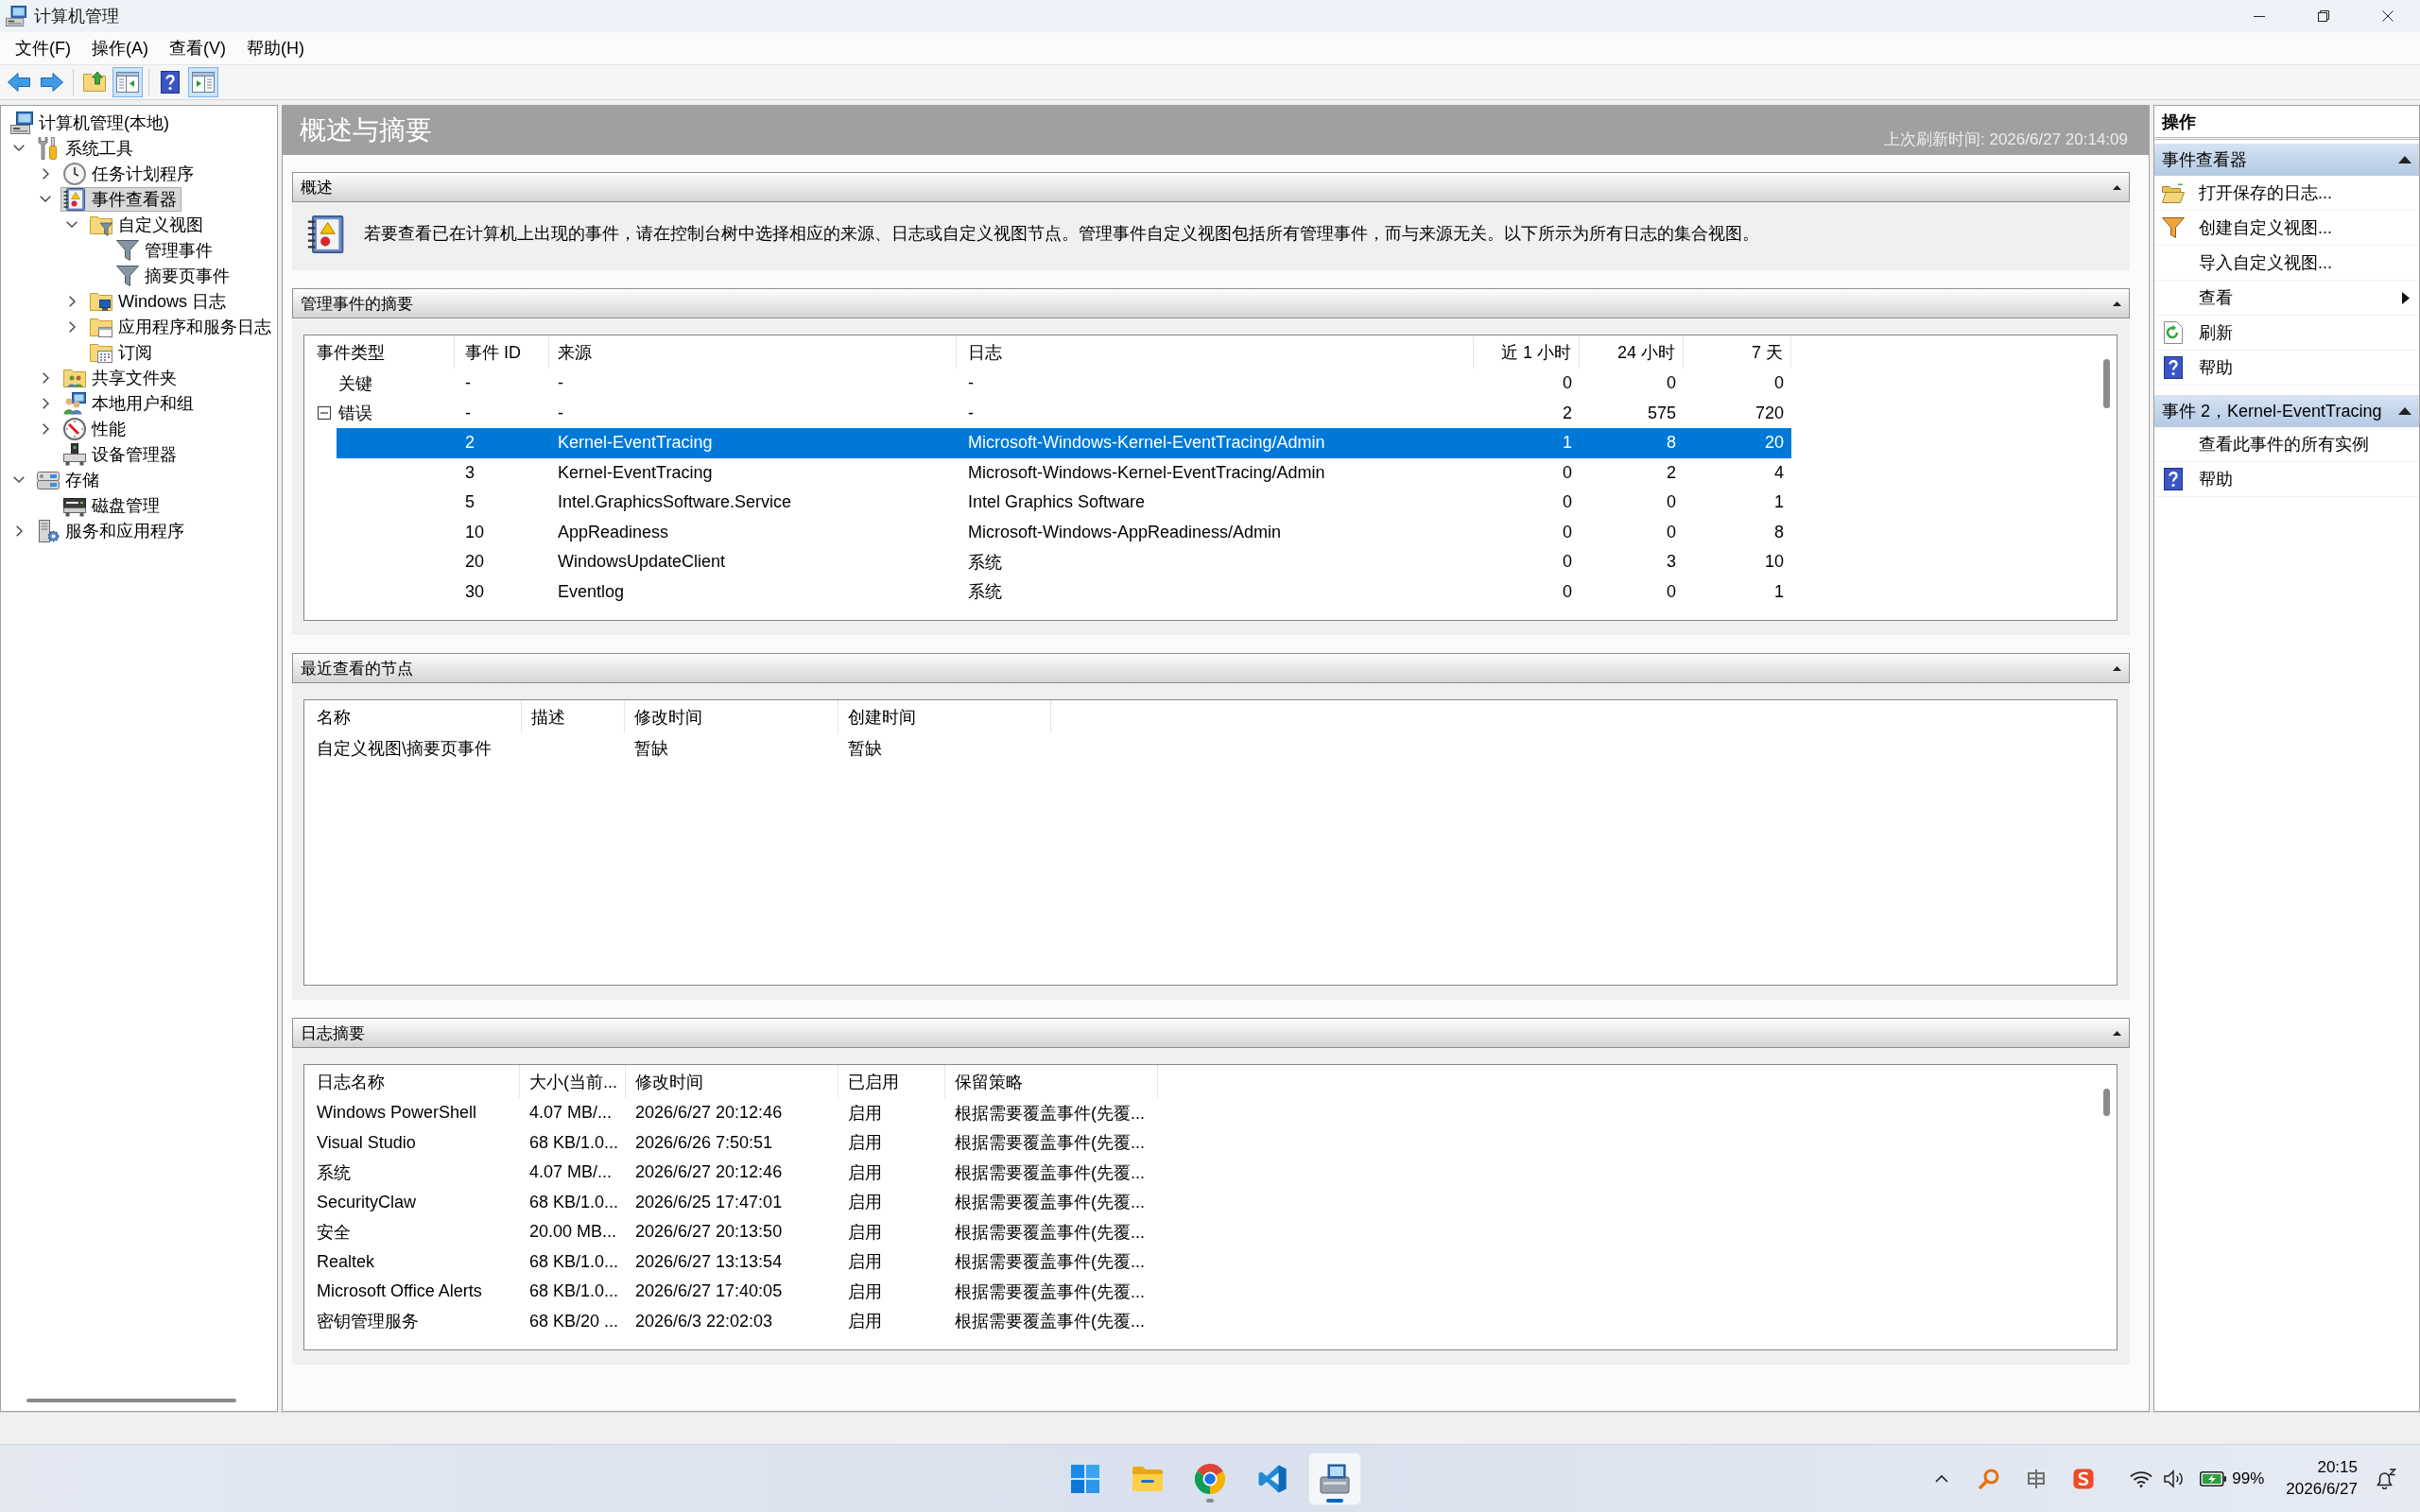 The image size is (2420, 1512). What do you see at coordinates (1215, 352) in the screenshot?
I see `column-header: 日志` at bounding box center [1215, 352].